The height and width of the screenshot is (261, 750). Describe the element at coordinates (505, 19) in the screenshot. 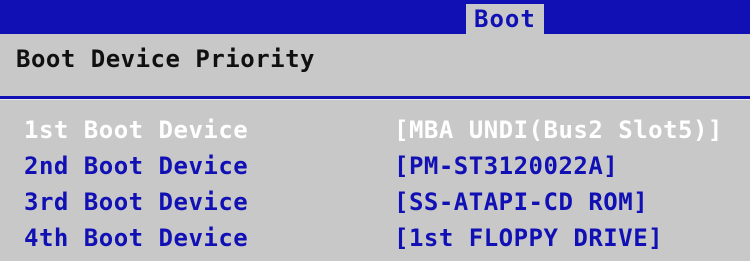

I see `tab-boot: Boot` at that location.